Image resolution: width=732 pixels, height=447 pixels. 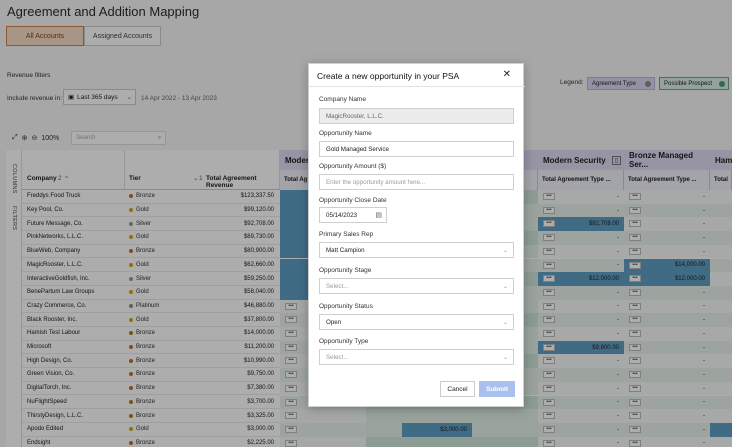 I want to click on sales-rep-label: Primary Sales Rep, so click(x=346, y=234).